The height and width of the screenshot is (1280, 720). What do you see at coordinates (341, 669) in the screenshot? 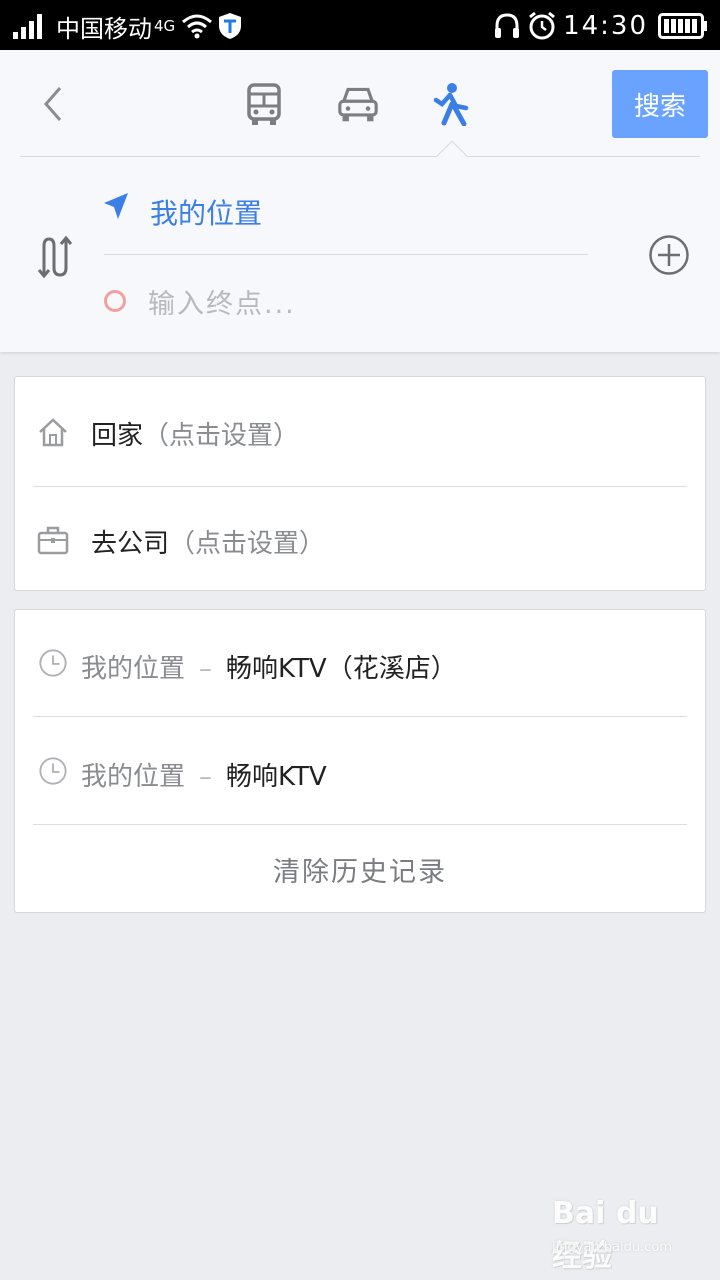
I see `history-to: 畅响KTV（花溪店）` at bounding box center [341, 669].